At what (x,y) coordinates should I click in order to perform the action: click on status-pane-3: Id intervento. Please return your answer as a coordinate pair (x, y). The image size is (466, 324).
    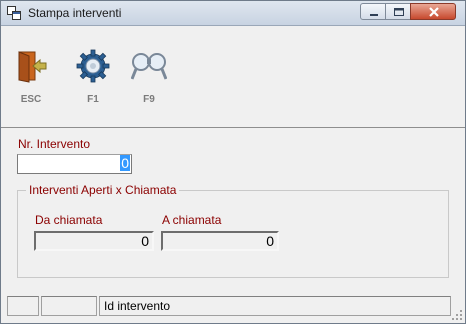
    Looking at the image, I should click on (275, 306).